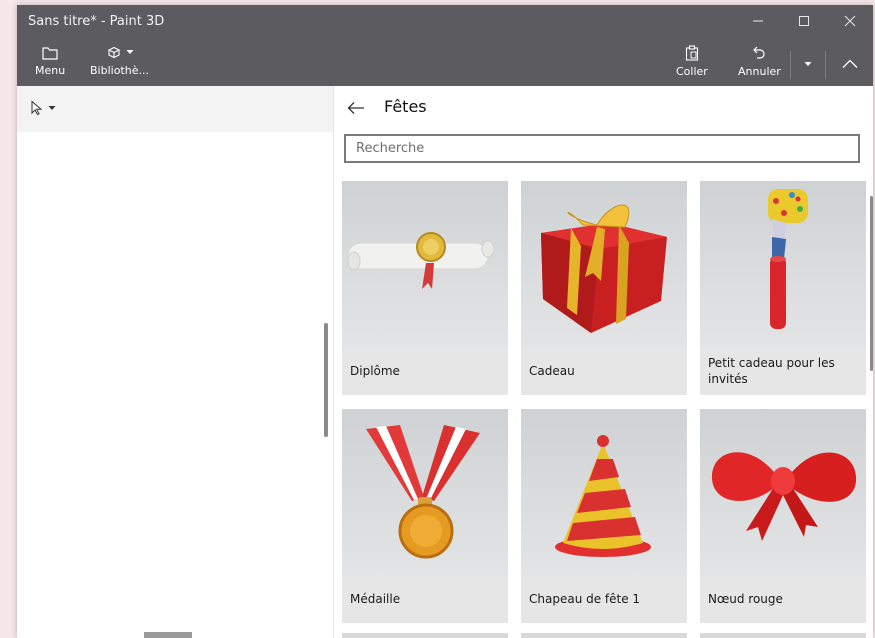  I want to click on undo-icon, so click(759, 52).